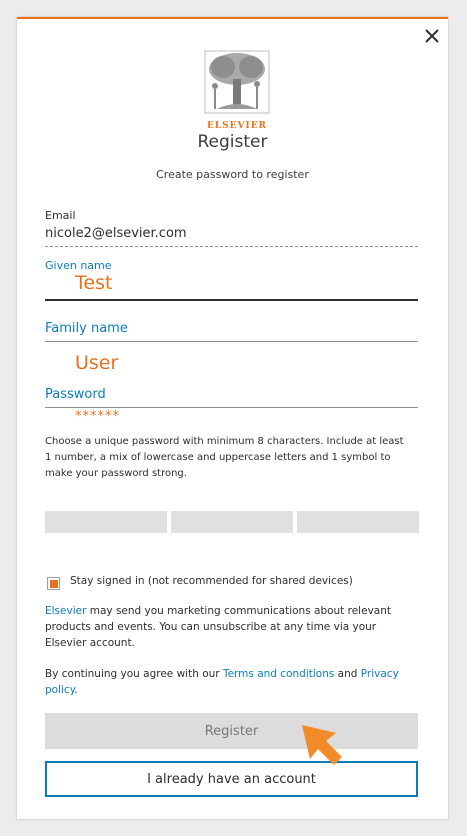 The width and height of the screenshot is (467, 836). I want to click on close-button, so click(432, 36).